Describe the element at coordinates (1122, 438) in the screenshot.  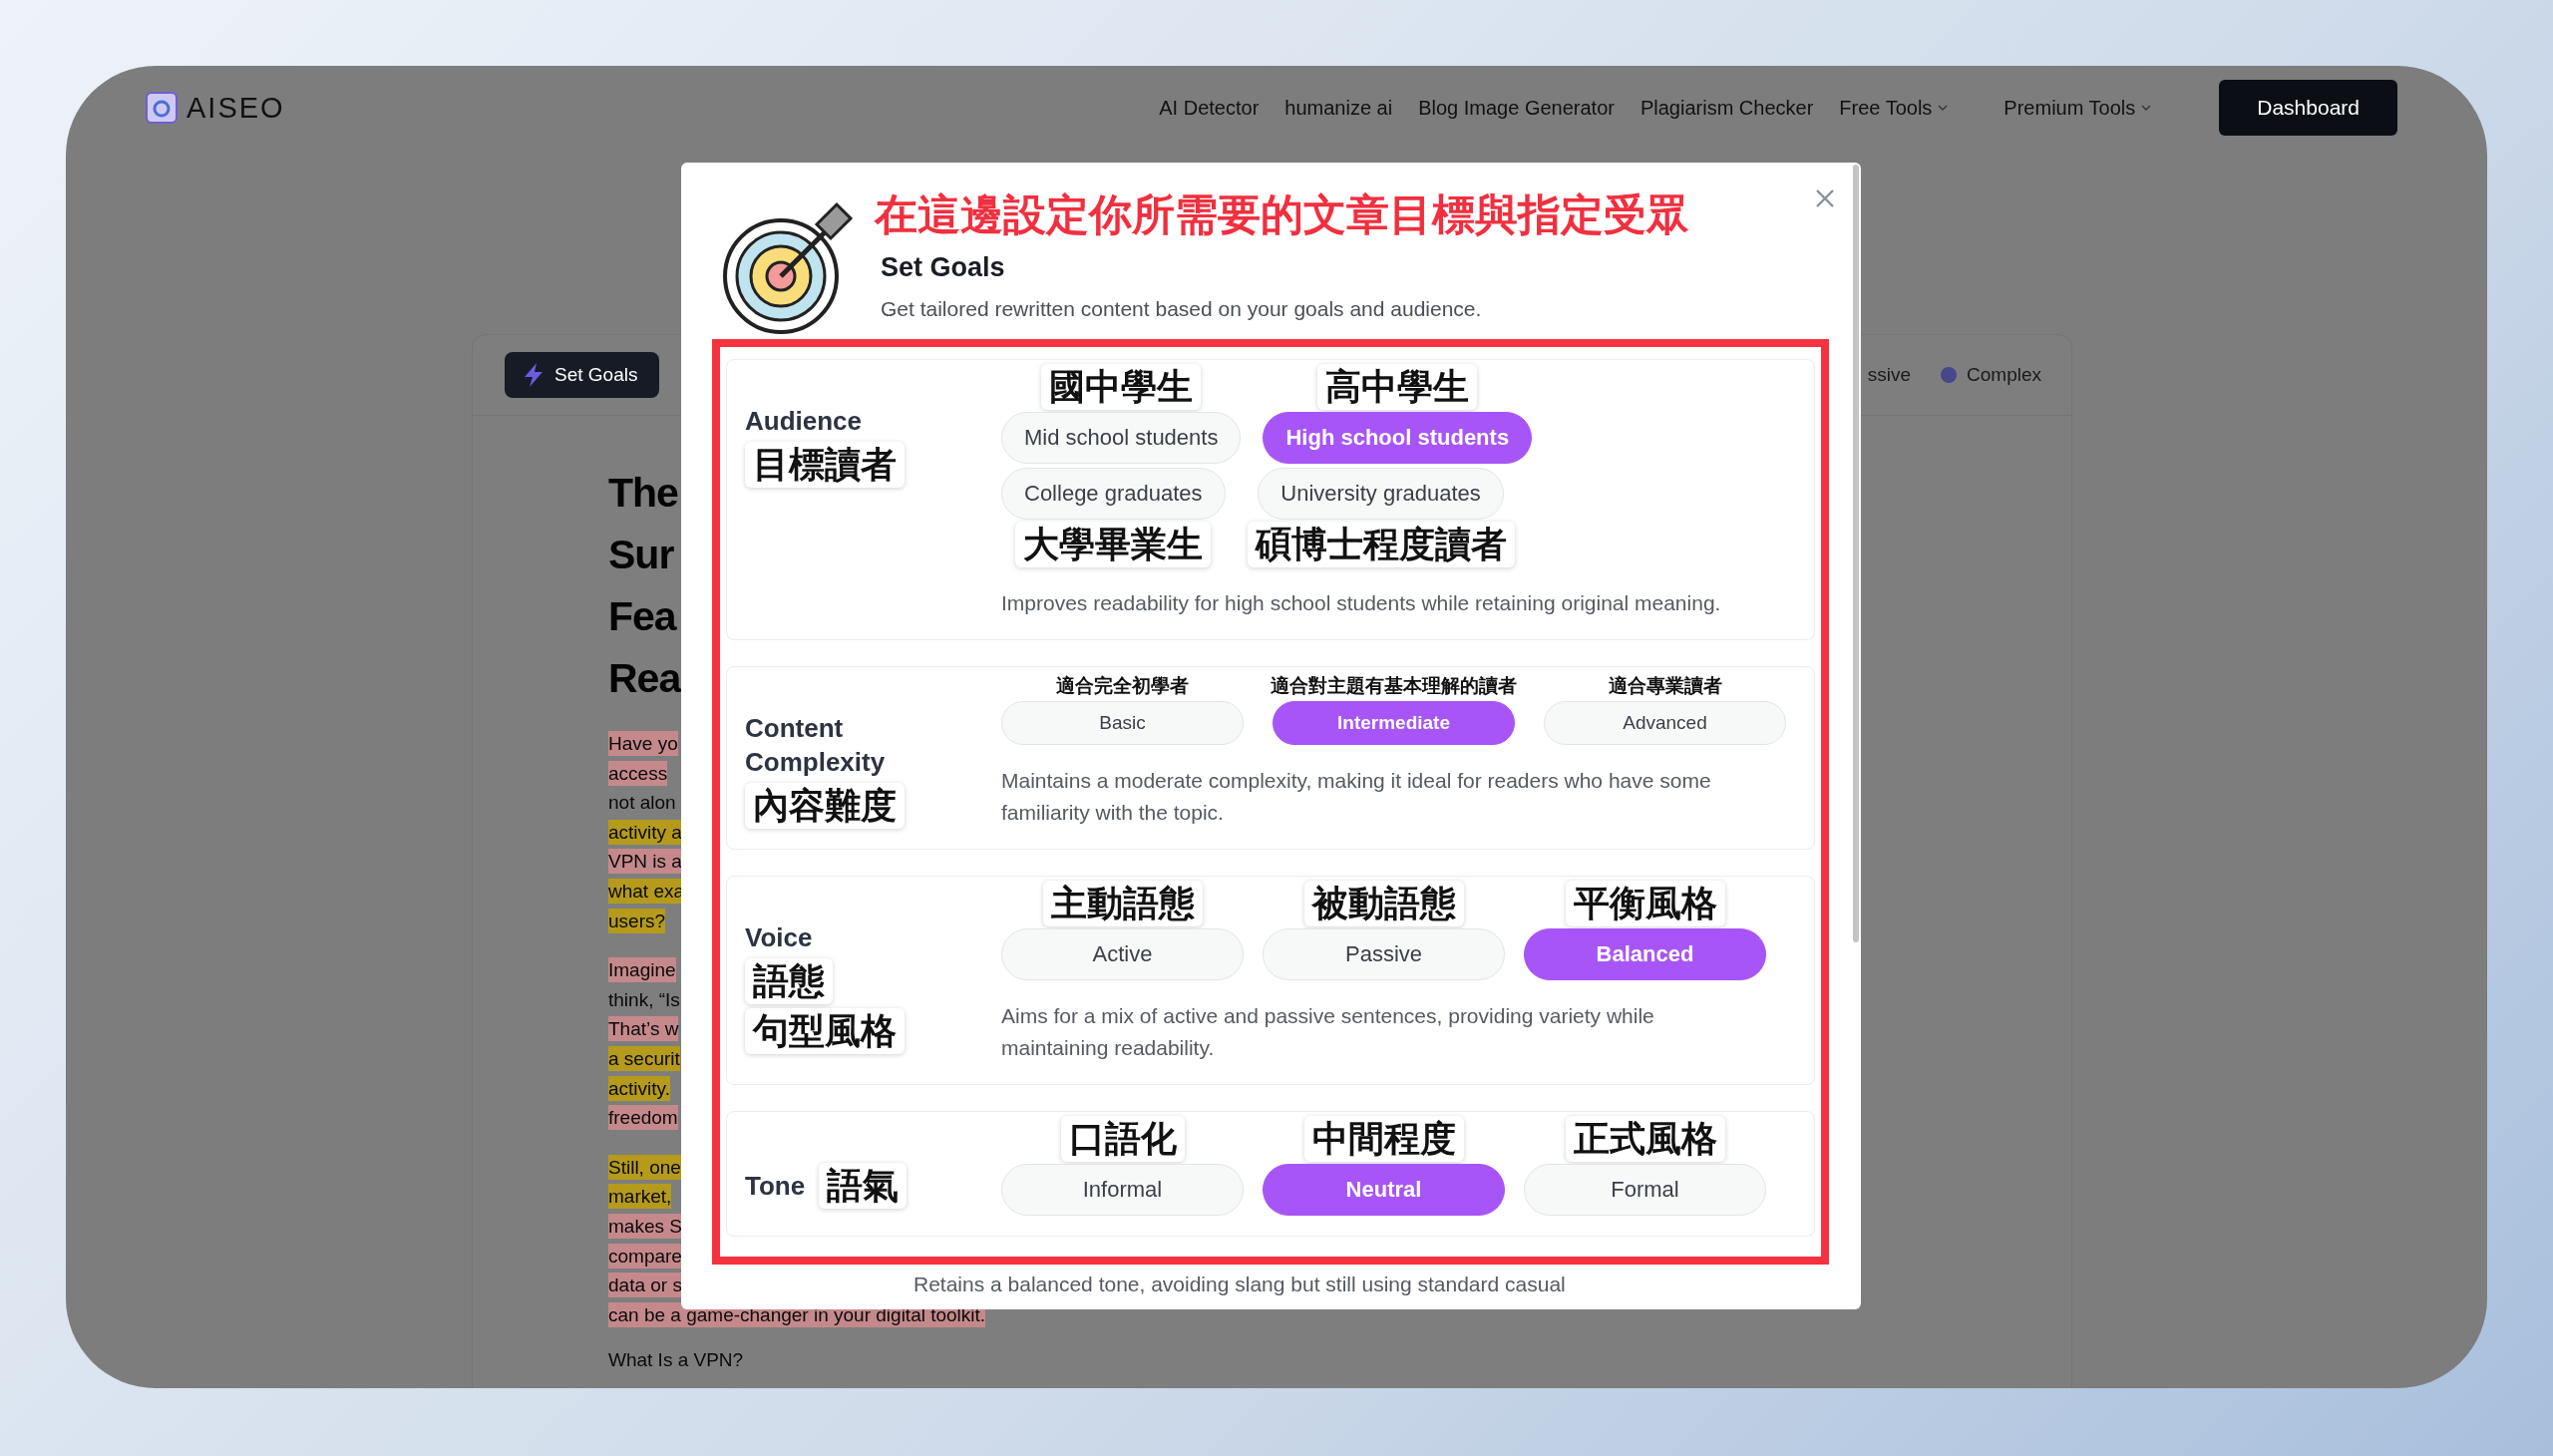
I see `option-pill: Mid school students` at that location.